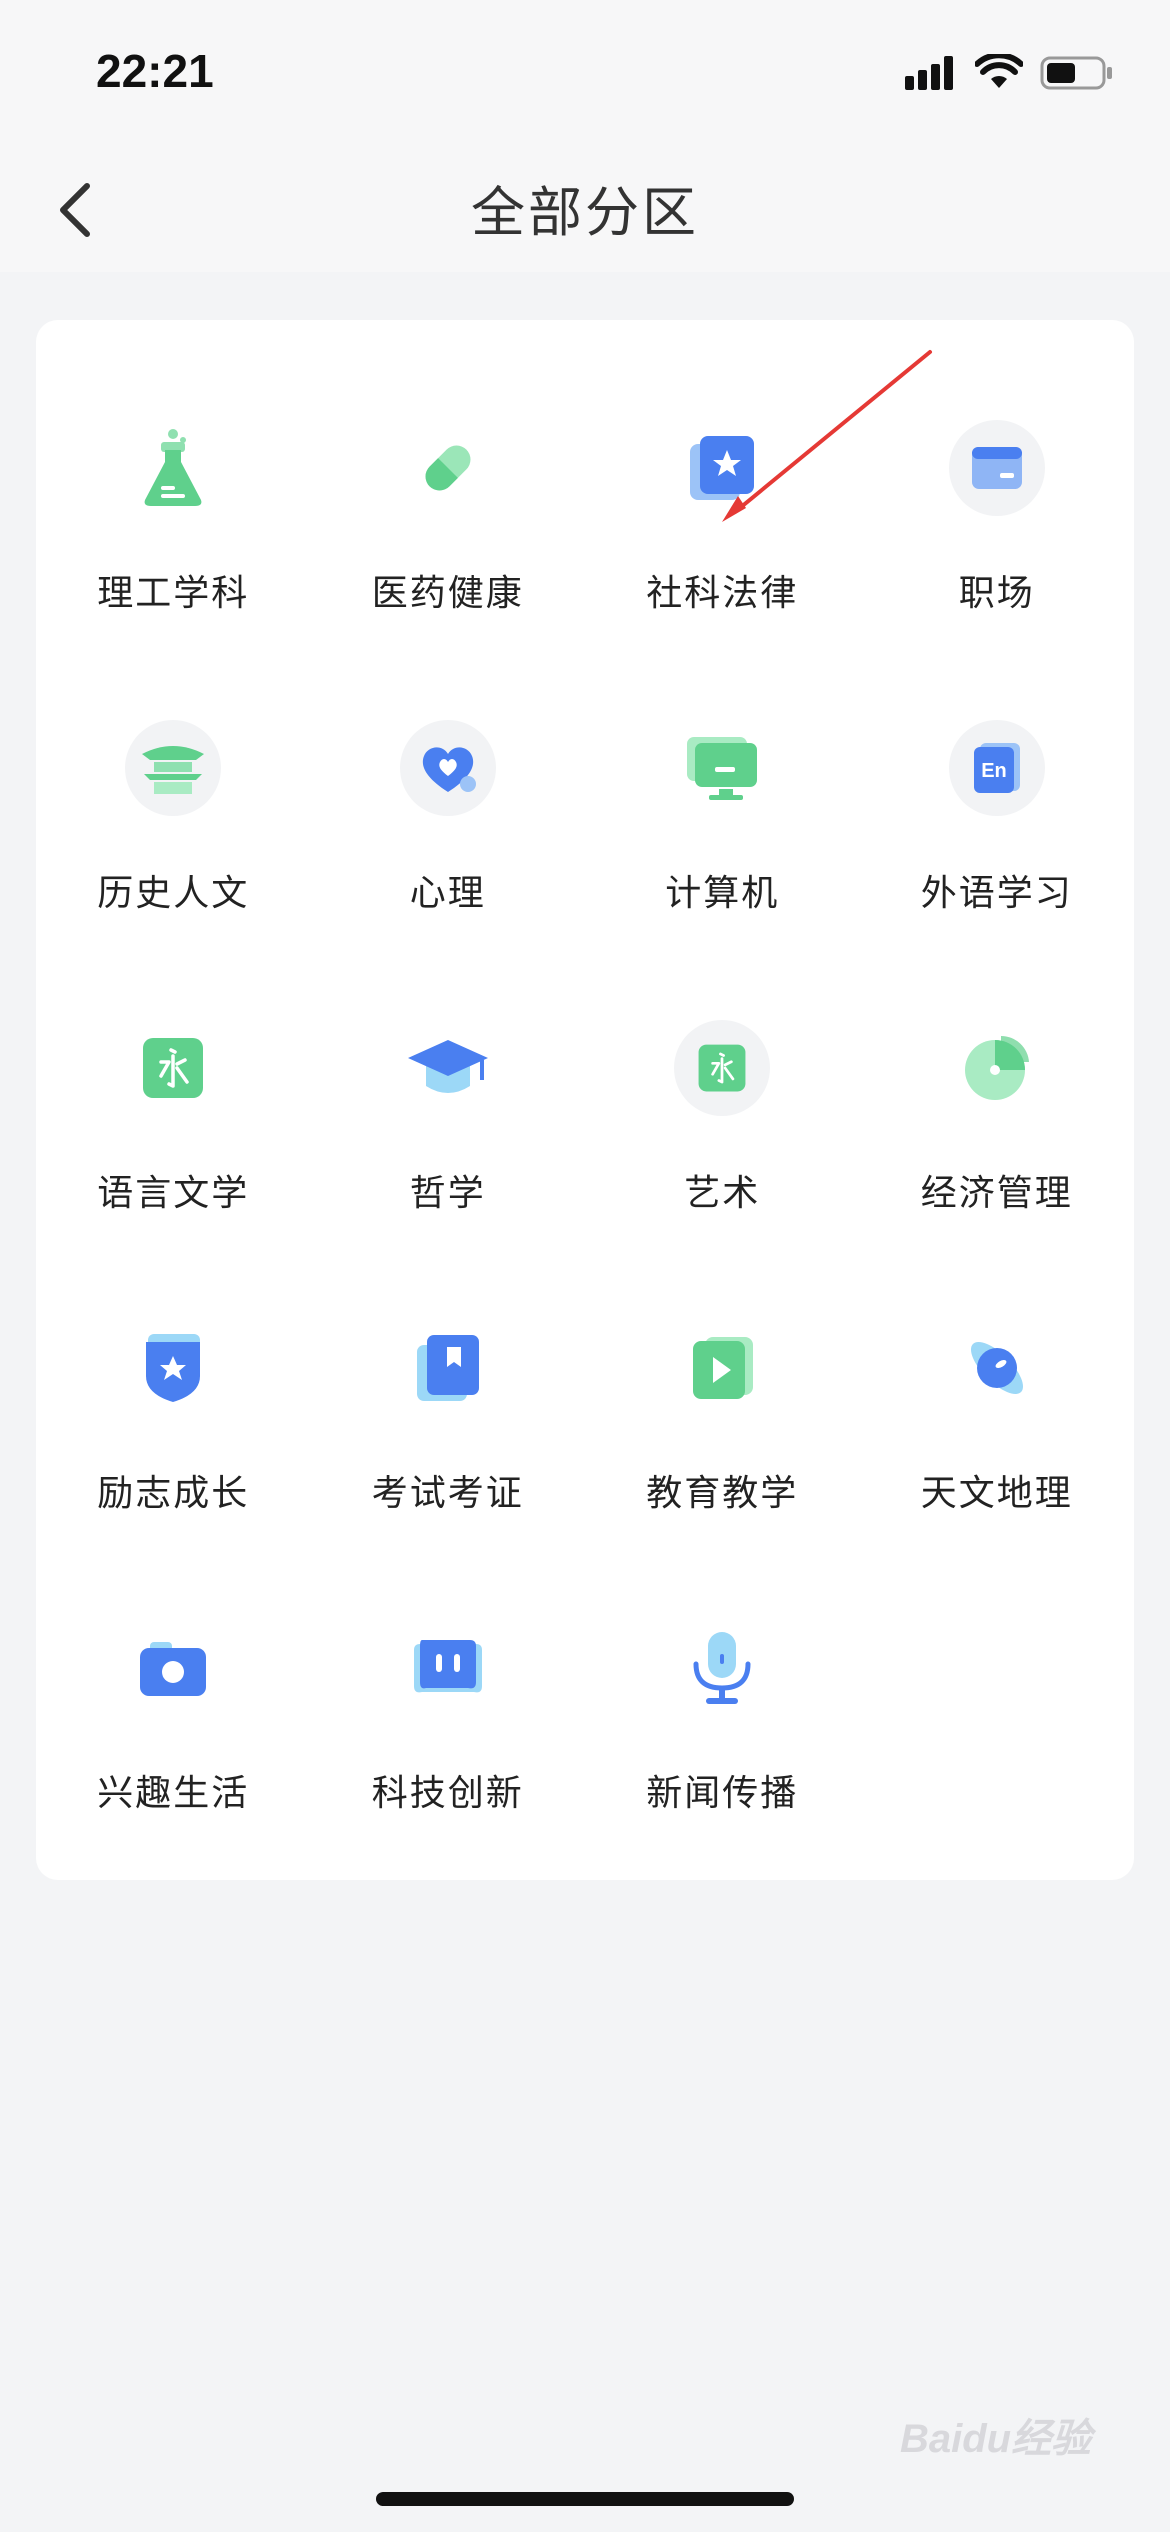  What do you see at coordinates (173, 1368) in the screenshot?
I see `shield-star-icon` at bounding box center [173, 1368].